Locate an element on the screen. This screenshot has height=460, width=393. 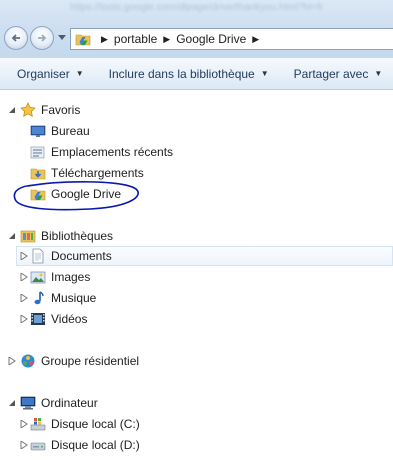
organize-menu-button: Organiser ▼ is located at coordinates (50, 74).